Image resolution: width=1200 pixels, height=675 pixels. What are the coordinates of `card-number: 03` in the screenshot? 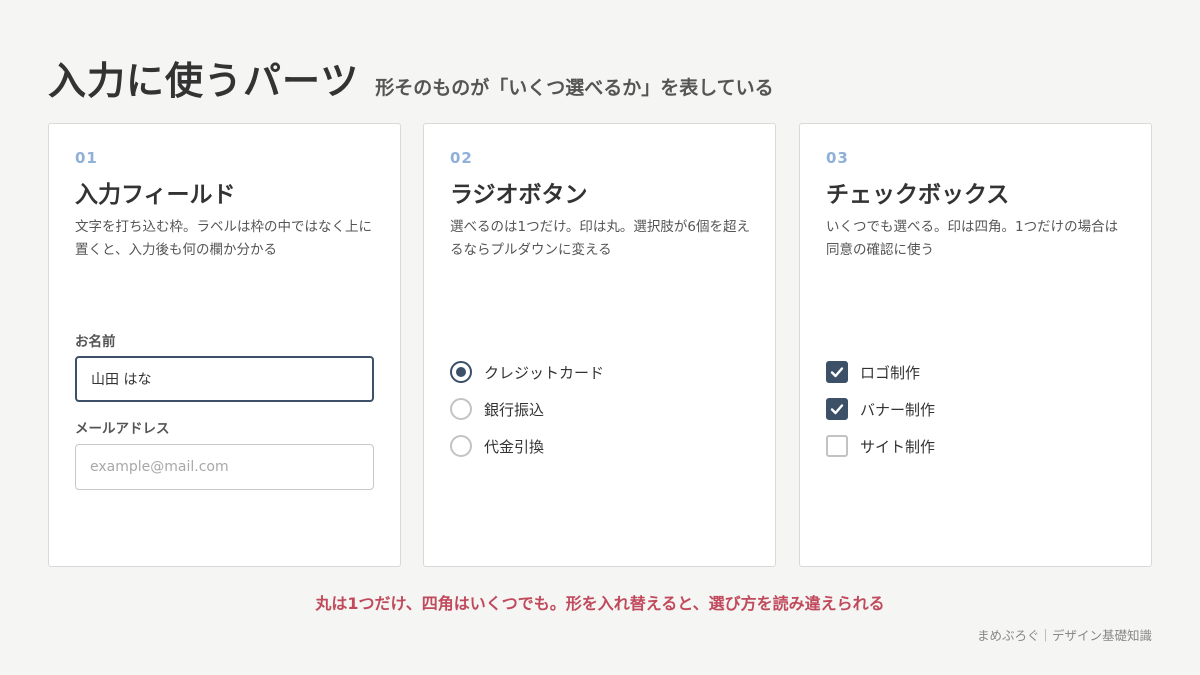 It's located at (837, 158).